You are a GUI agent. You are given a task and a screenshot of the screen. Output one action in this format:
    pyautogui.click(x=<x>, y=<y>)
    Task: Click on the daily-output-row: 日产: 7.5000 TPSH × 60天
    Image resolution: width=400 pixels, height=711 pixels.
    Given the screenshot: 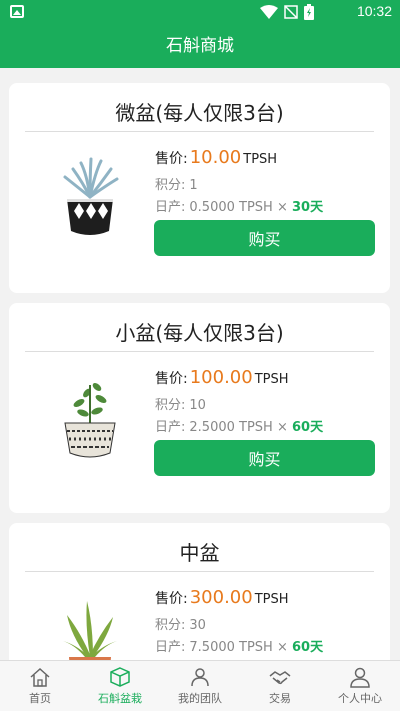 What is the action you would take?
    pyautogui.click(x=239, y=645)
    